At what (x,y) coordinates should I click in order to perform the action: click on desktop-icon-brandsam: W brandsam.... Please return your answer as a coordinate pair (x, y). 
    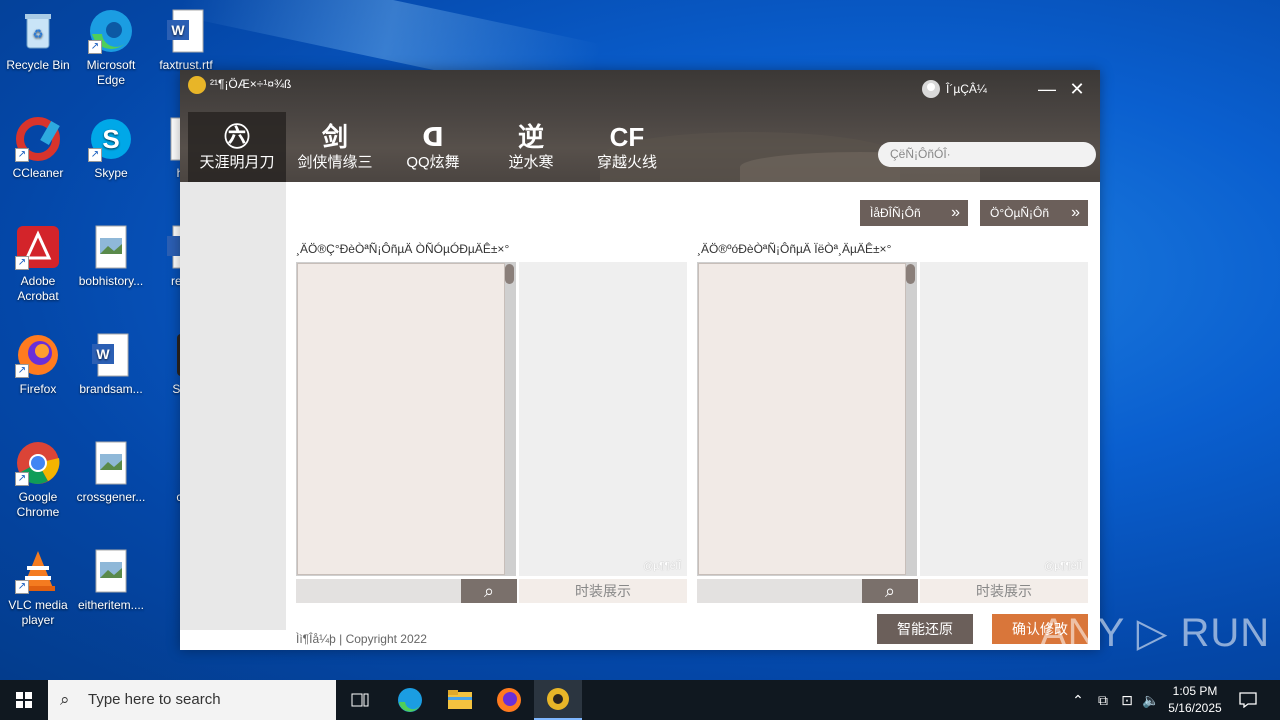
    Looking at the image, I should click on (111, 364).